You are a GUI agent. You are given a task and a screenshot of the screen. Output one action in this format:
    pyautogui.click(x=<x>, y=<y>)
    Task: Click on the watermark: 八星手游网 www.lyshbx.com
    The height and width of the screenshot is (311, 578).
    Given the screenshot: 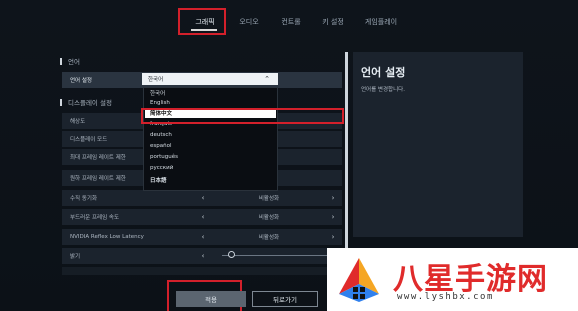 What is the action you would take?
    pyautogui.click(x=452, y=279)
    